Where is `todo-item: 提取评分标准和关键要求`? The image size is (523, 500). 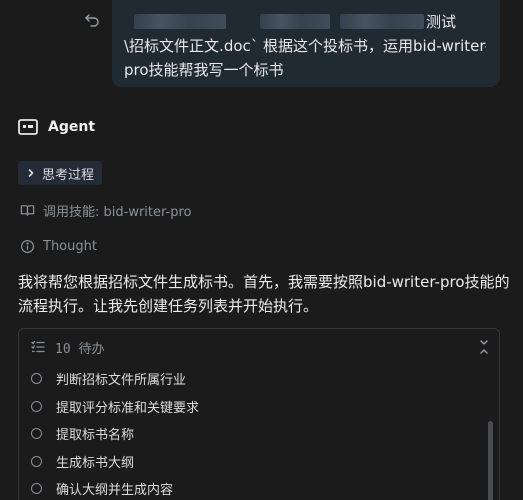 todo-item: 提取评分标准和关键要求 is located at coordinates (259, 407).